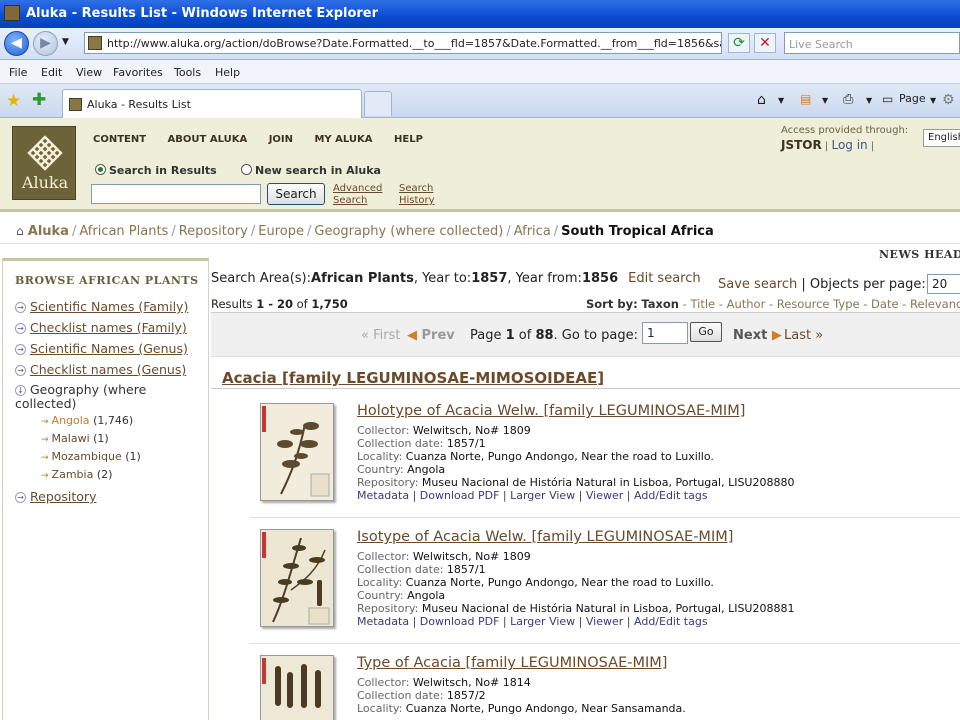 This screenshot has width=960, height=720. What do you see at coordinates (81, 396) in the screenshot?
I see `sidebar-item-label: Geography (where collected)` at bounding box center [81, 396].